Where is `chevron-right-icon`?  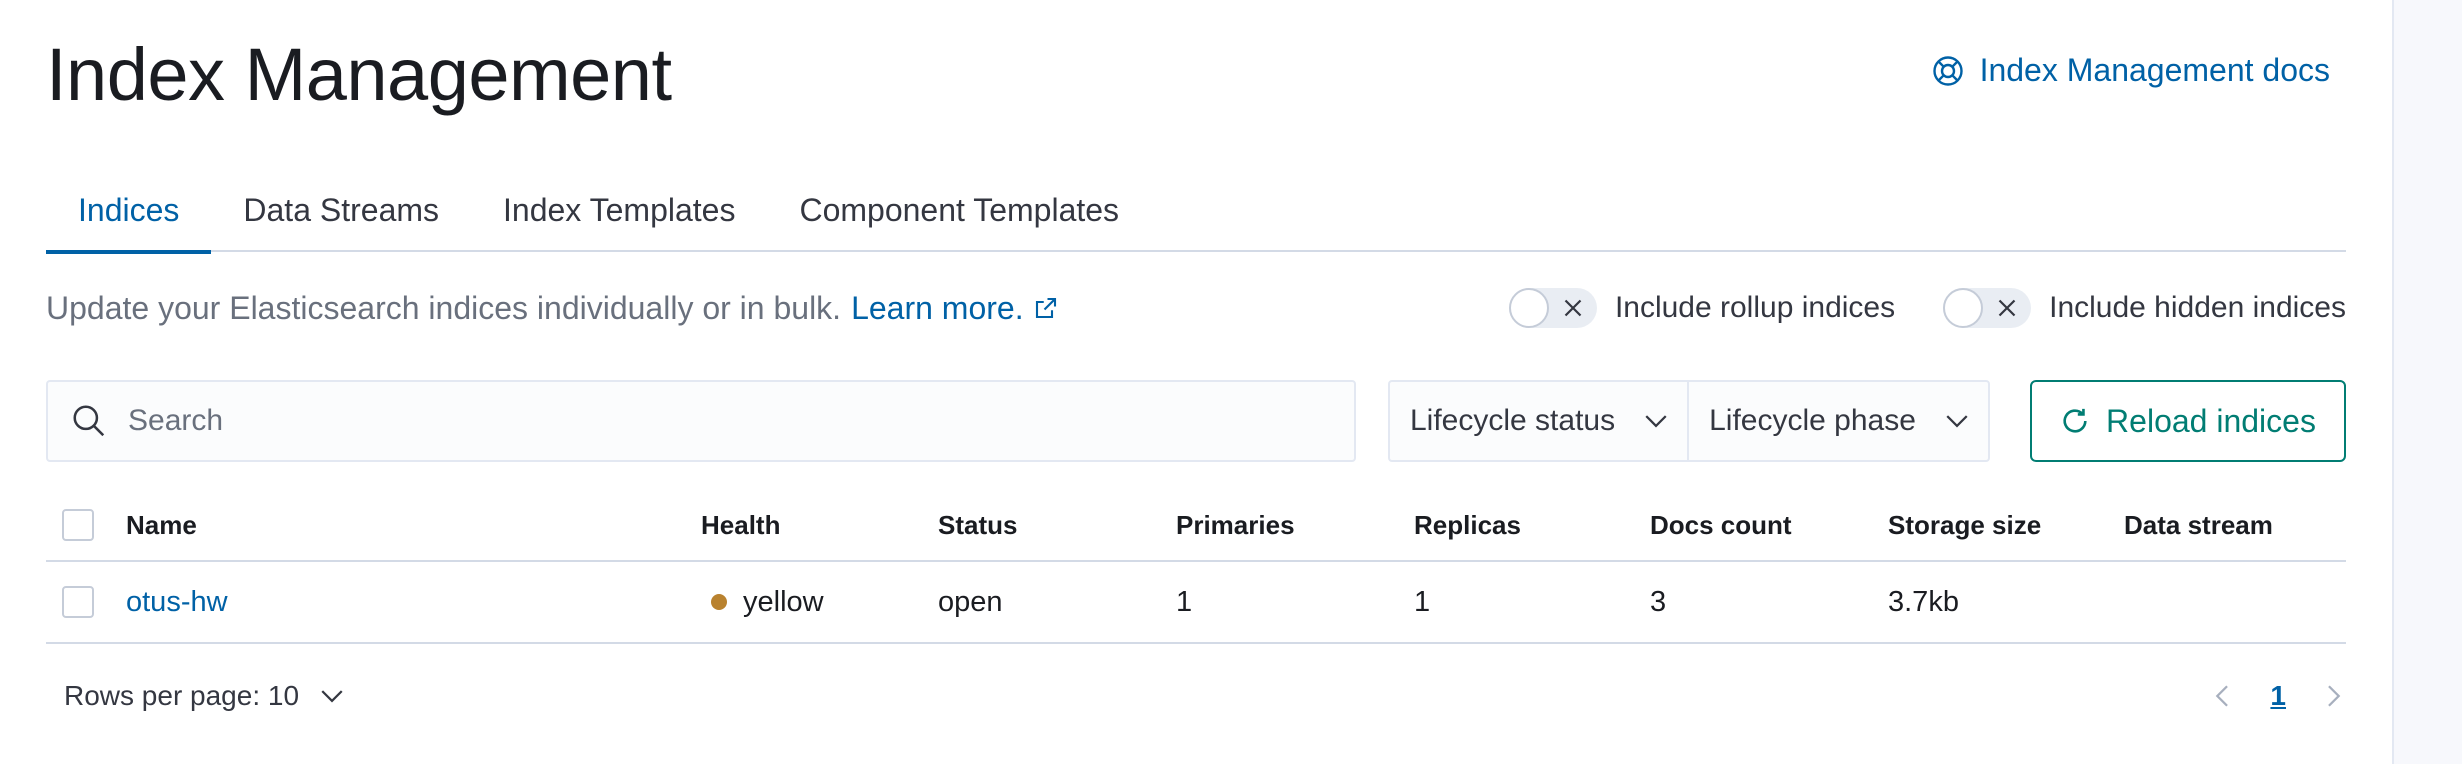
chevron-right-icon is located at coordinates (2333, 696).